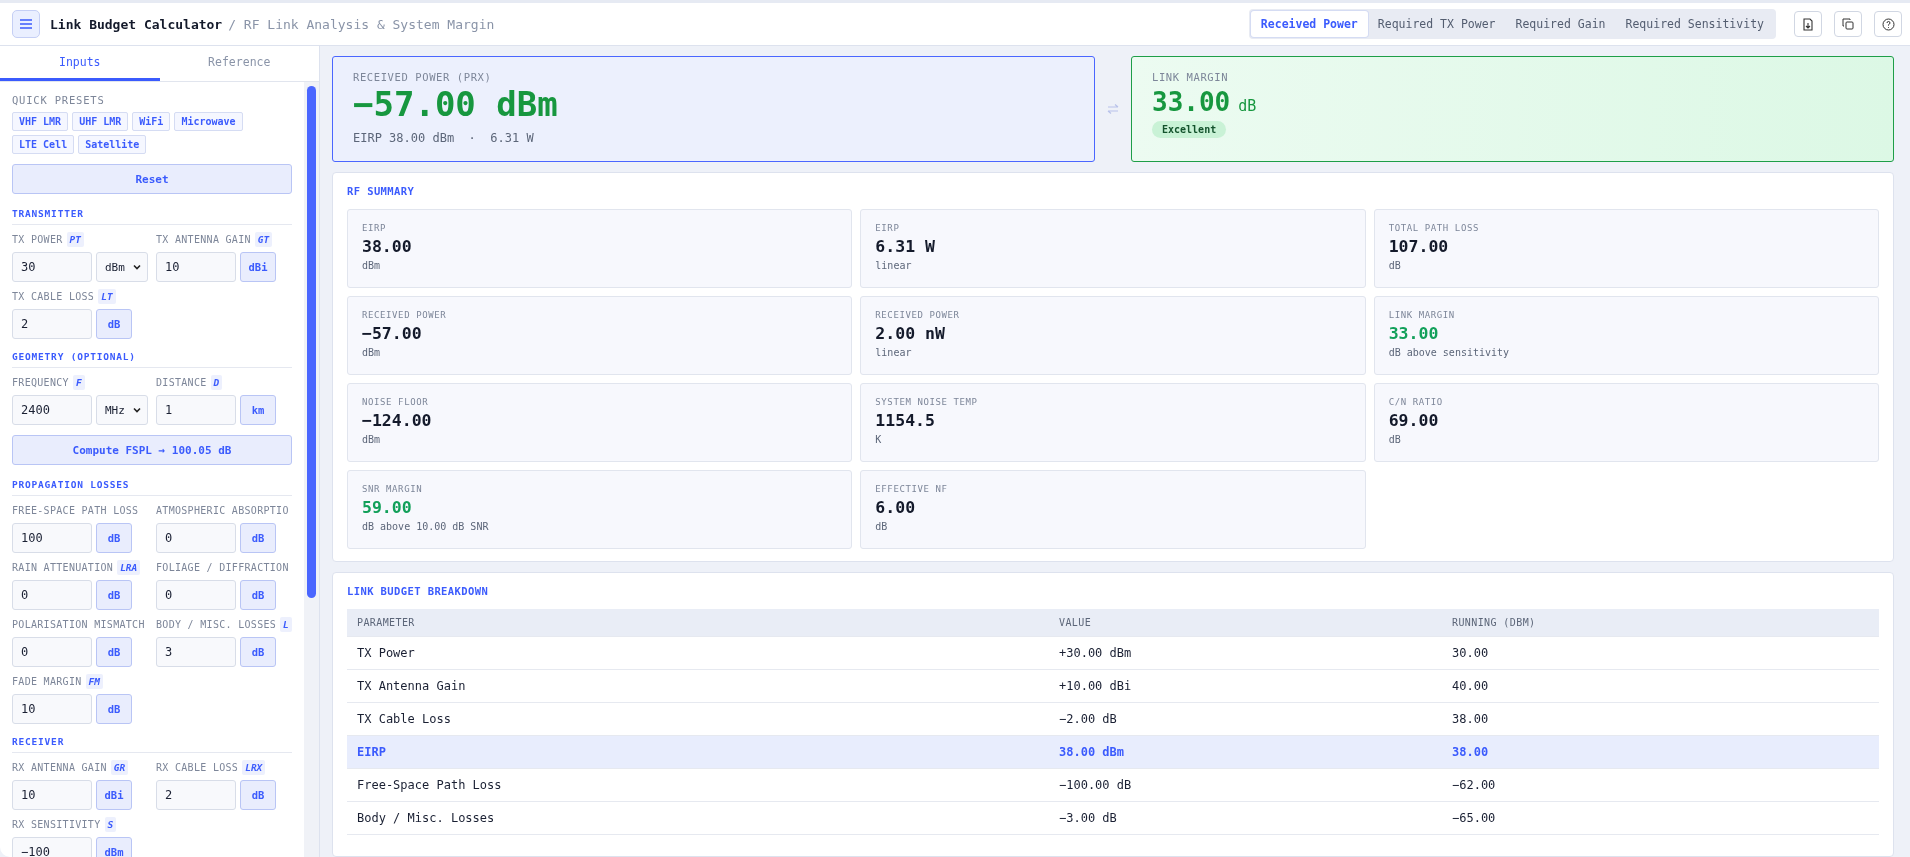 Image resolution: width=1910 pixels, height=857 pixels. Describe the element at coordinates (52, 847) in the screenshot. I see `number-input: −100` at that location.